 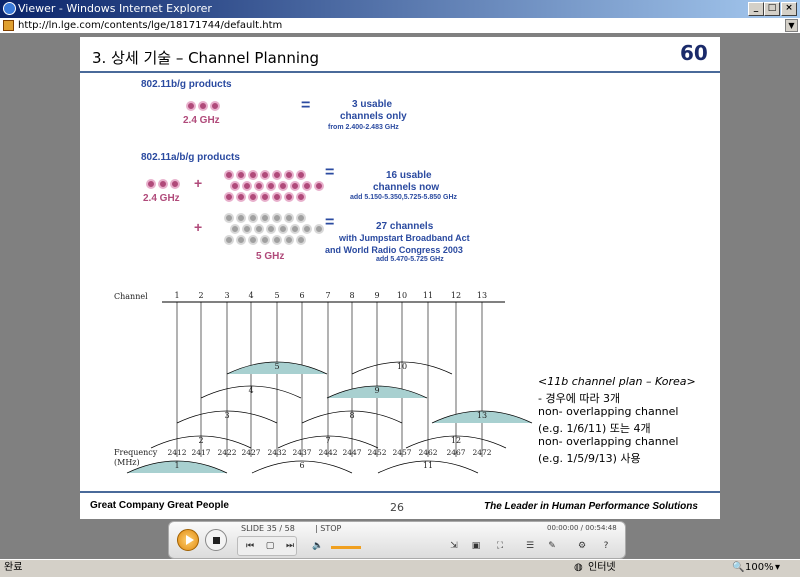 I want to click on title-bar: Viewer - Windows Internet Explorer _ □ ×, so click(x=400, y=9).